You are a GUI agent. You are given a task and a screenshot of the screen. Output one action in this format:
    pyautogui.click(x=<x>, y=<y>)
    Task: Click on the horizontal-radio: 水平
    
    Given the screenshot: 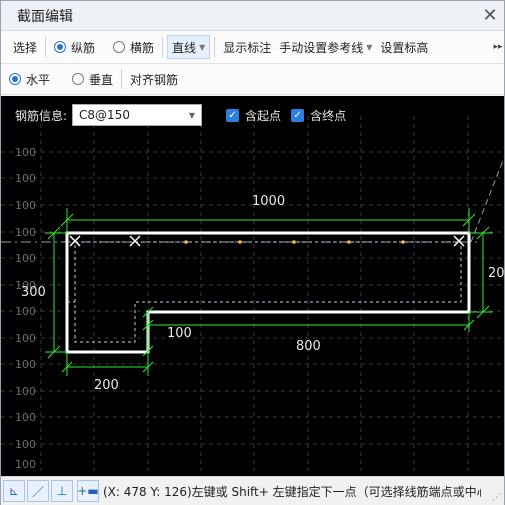 What is the action you would take?
    pyautogui.click(x=29, y=79)
    